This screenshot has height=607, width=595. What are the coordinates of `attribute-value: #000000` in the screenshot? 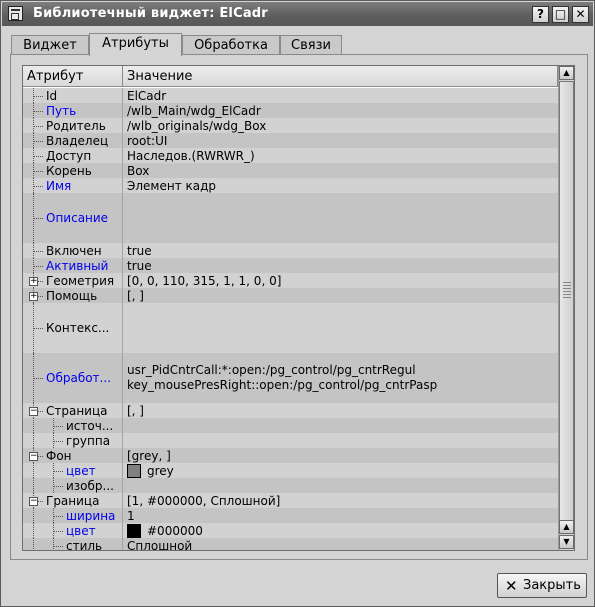 It's located at (165, 530).